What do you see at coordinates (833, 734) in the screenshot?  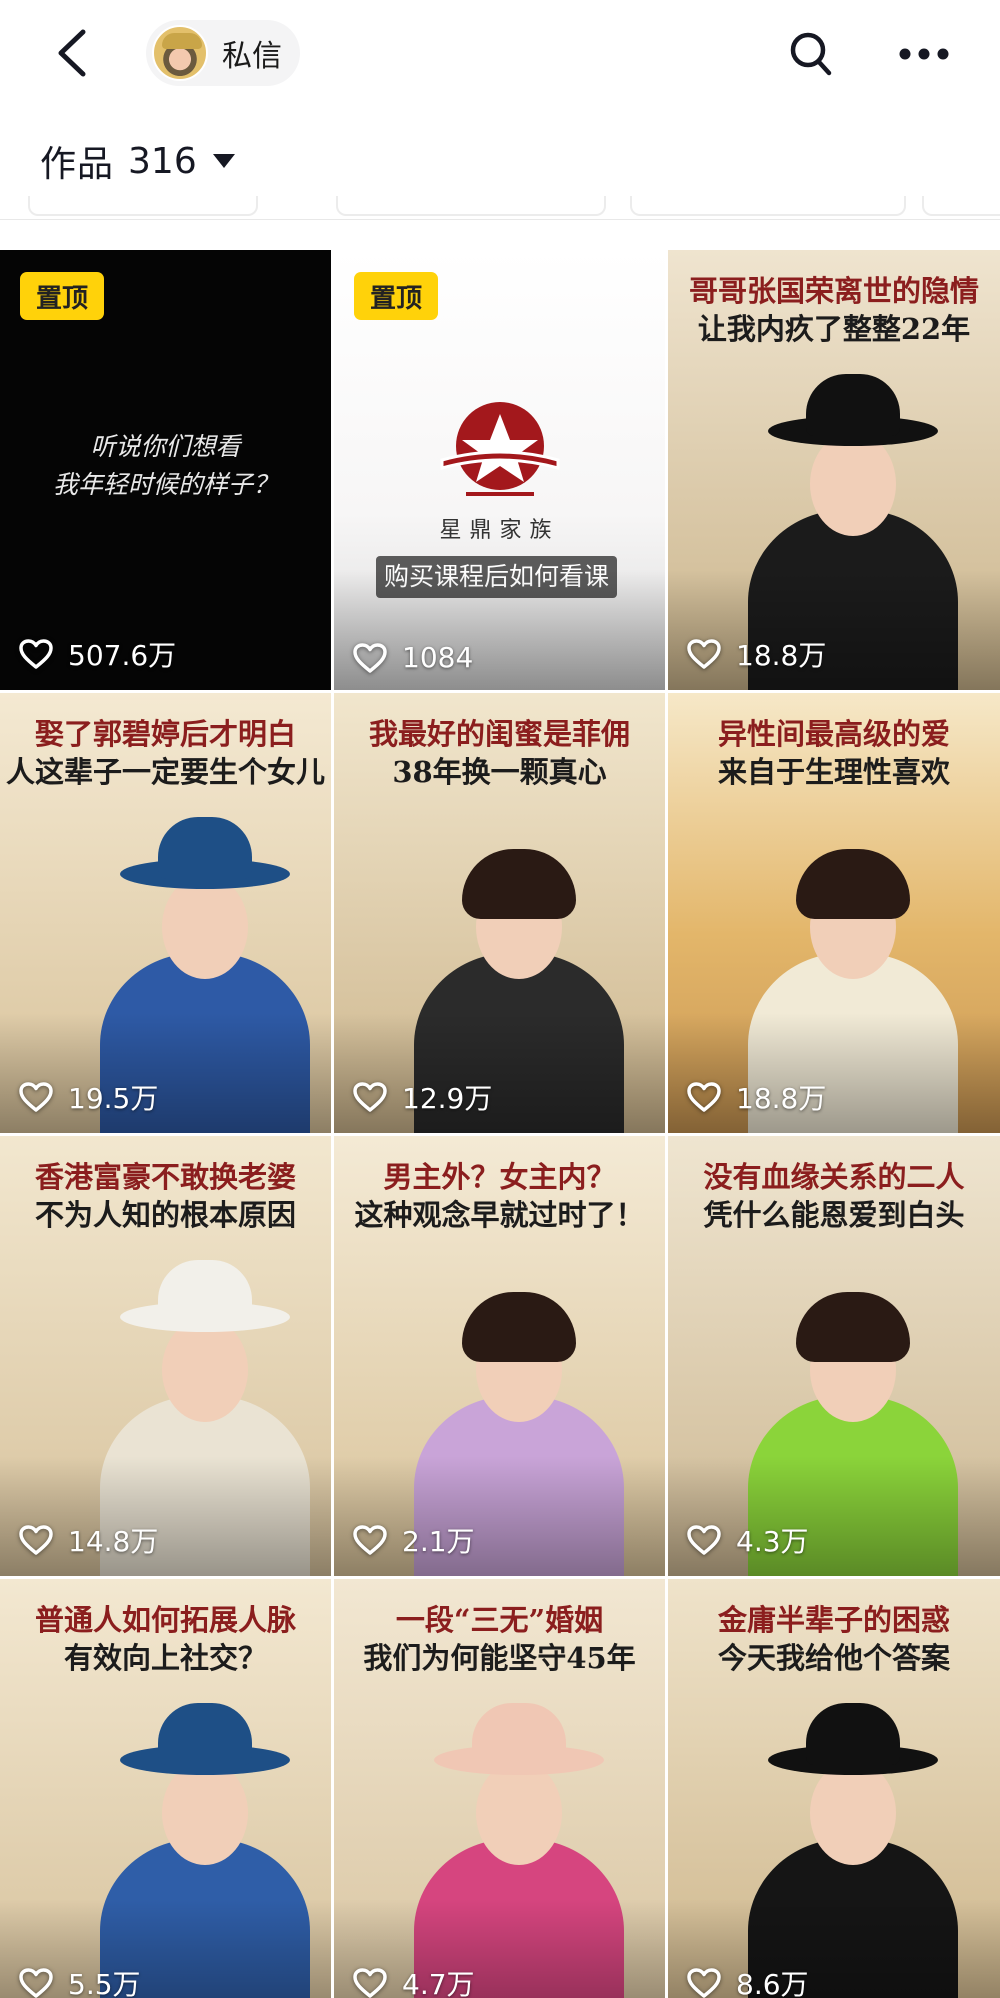 I see `cover-line: 异性间最高级的爱` at bounding box center [833, 734].